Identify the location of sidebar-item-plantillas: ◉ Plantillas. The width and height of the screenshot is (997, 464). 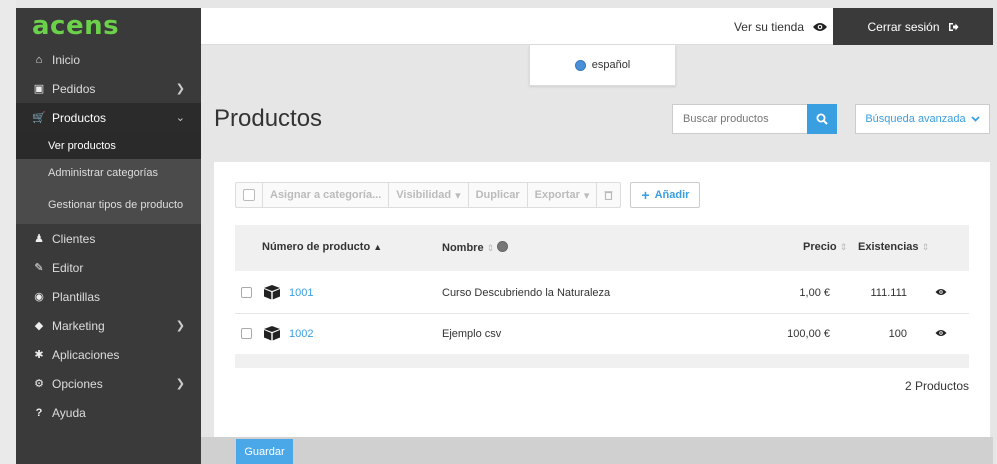
(108, 296).